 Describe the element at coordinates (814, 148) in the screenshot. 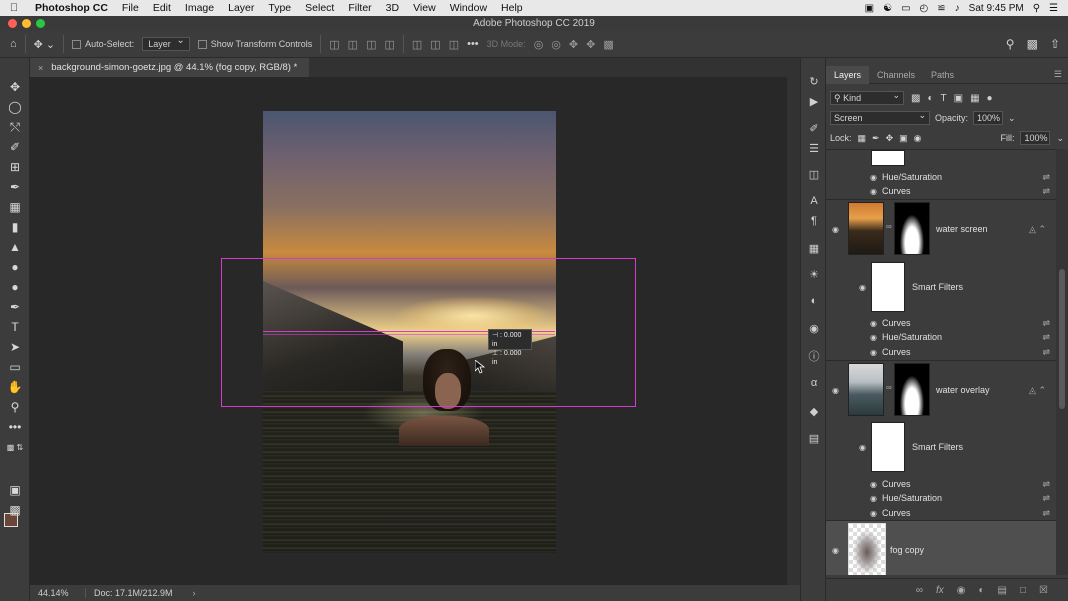

I see `brush-settings-icon: ☰` at that location.